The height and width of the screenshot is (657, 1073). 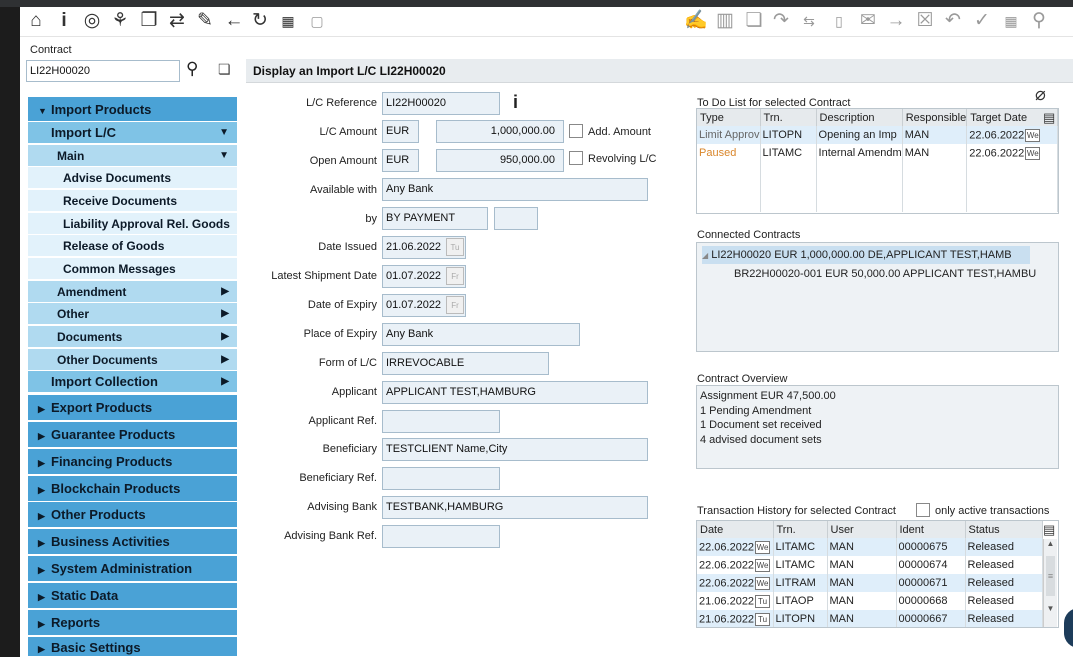 I want to click on swap-icon: ⇆, so click(x=809, y=21).